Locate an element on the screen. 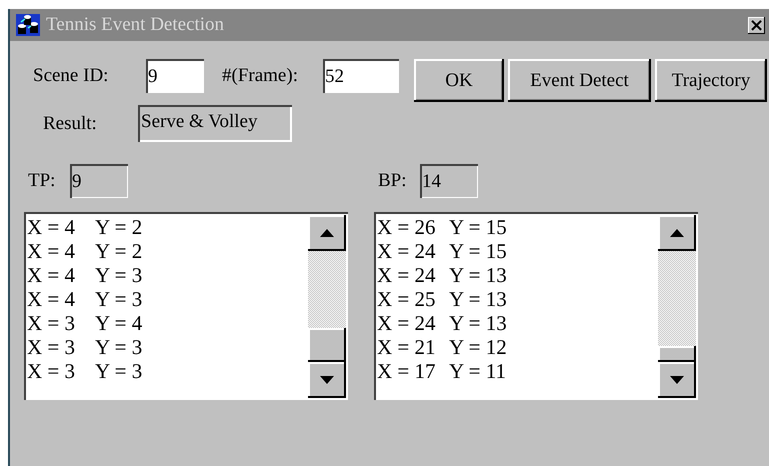  event-detect-button: Event Detect is located at coordinates (579, 80).